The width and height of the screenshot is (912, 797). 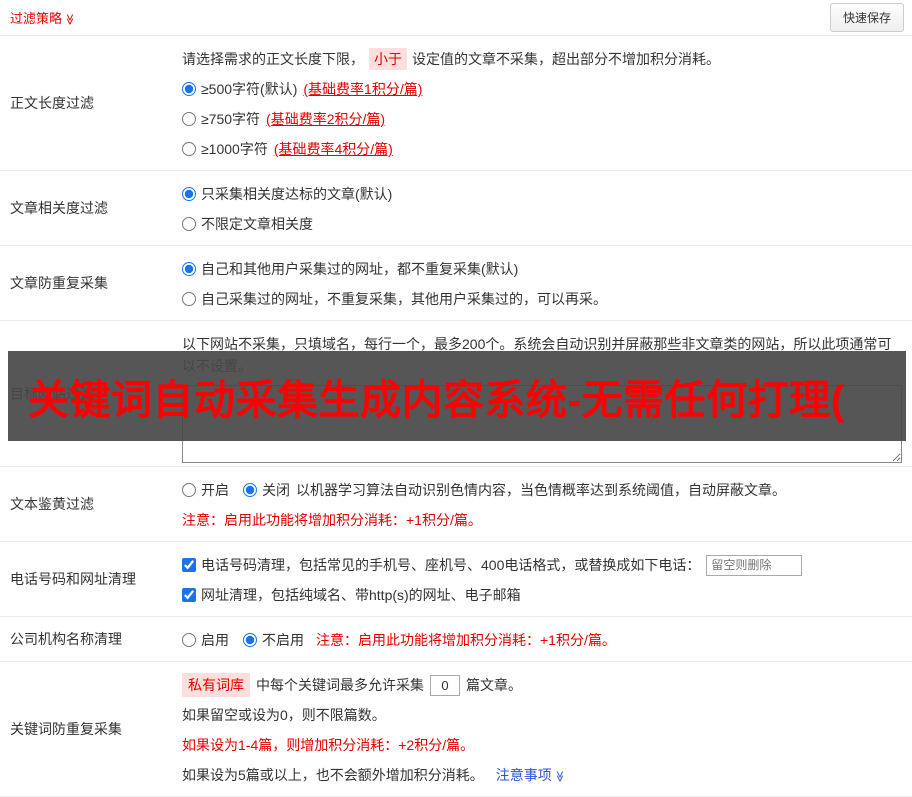 What do you see at coordinates (543, 595) in the screenshot?
I see `url-clean-line: 网址清理，包括纯域名、带http(s)的网址、电子邮箱` at bounding box center [543, 595].